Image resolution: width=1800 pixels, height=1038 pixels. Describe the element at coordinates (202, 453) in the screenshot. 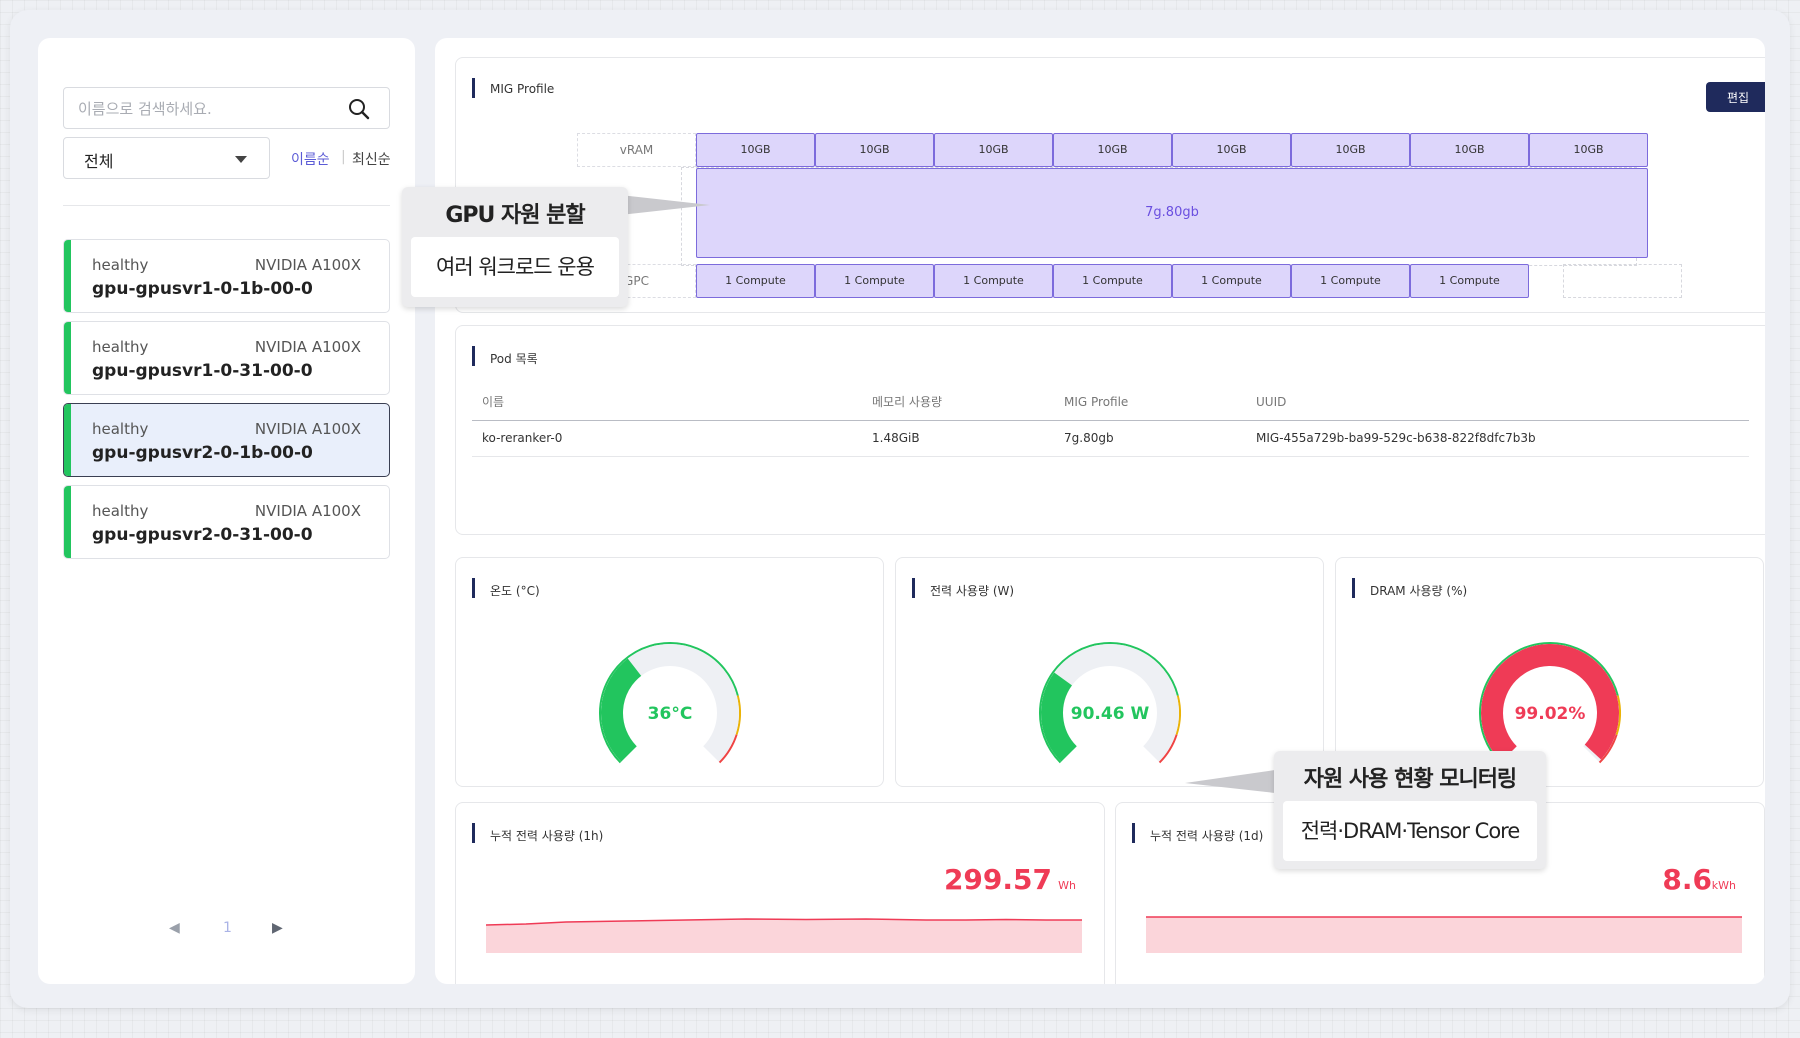

I see `gpu-name: gpu-gpusvr2-0-1b-00-0` at that location.